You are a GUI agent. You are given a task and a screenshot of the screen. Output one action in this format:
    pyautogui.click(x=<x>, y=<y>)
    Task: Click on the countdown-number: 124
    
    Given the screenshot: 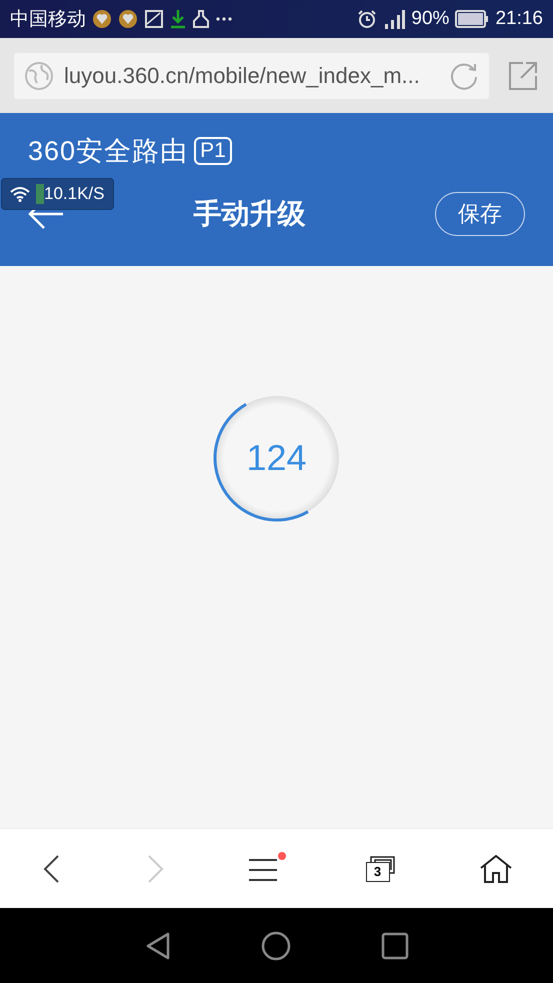 What is the action you would take?
    pyautogui.click(x=276, y=458)
    